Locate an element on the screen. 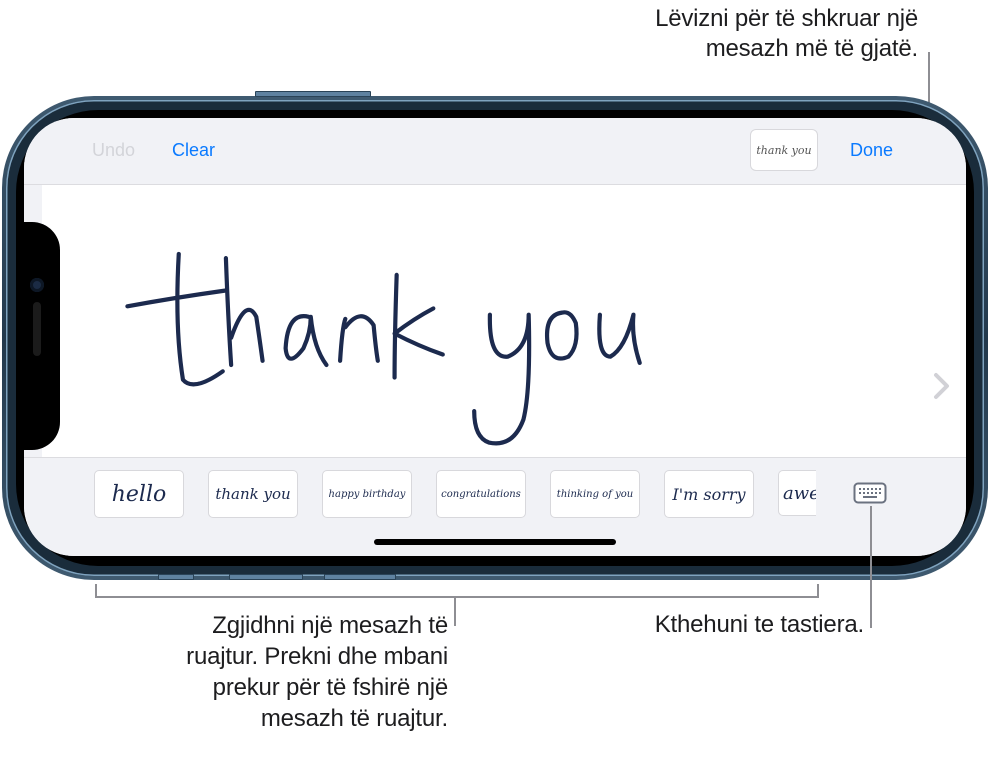  saved-message-label: thank you is located at coordinates (253, 494).